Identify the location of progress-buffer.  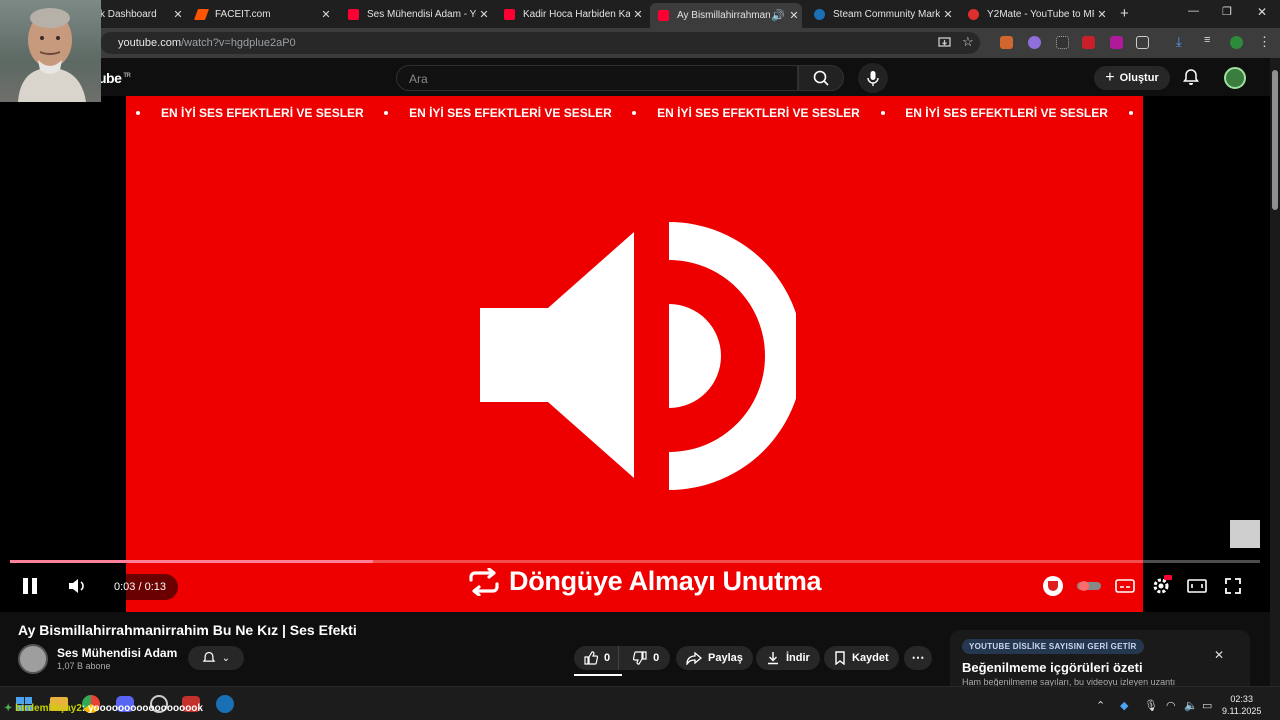
(191, 561).